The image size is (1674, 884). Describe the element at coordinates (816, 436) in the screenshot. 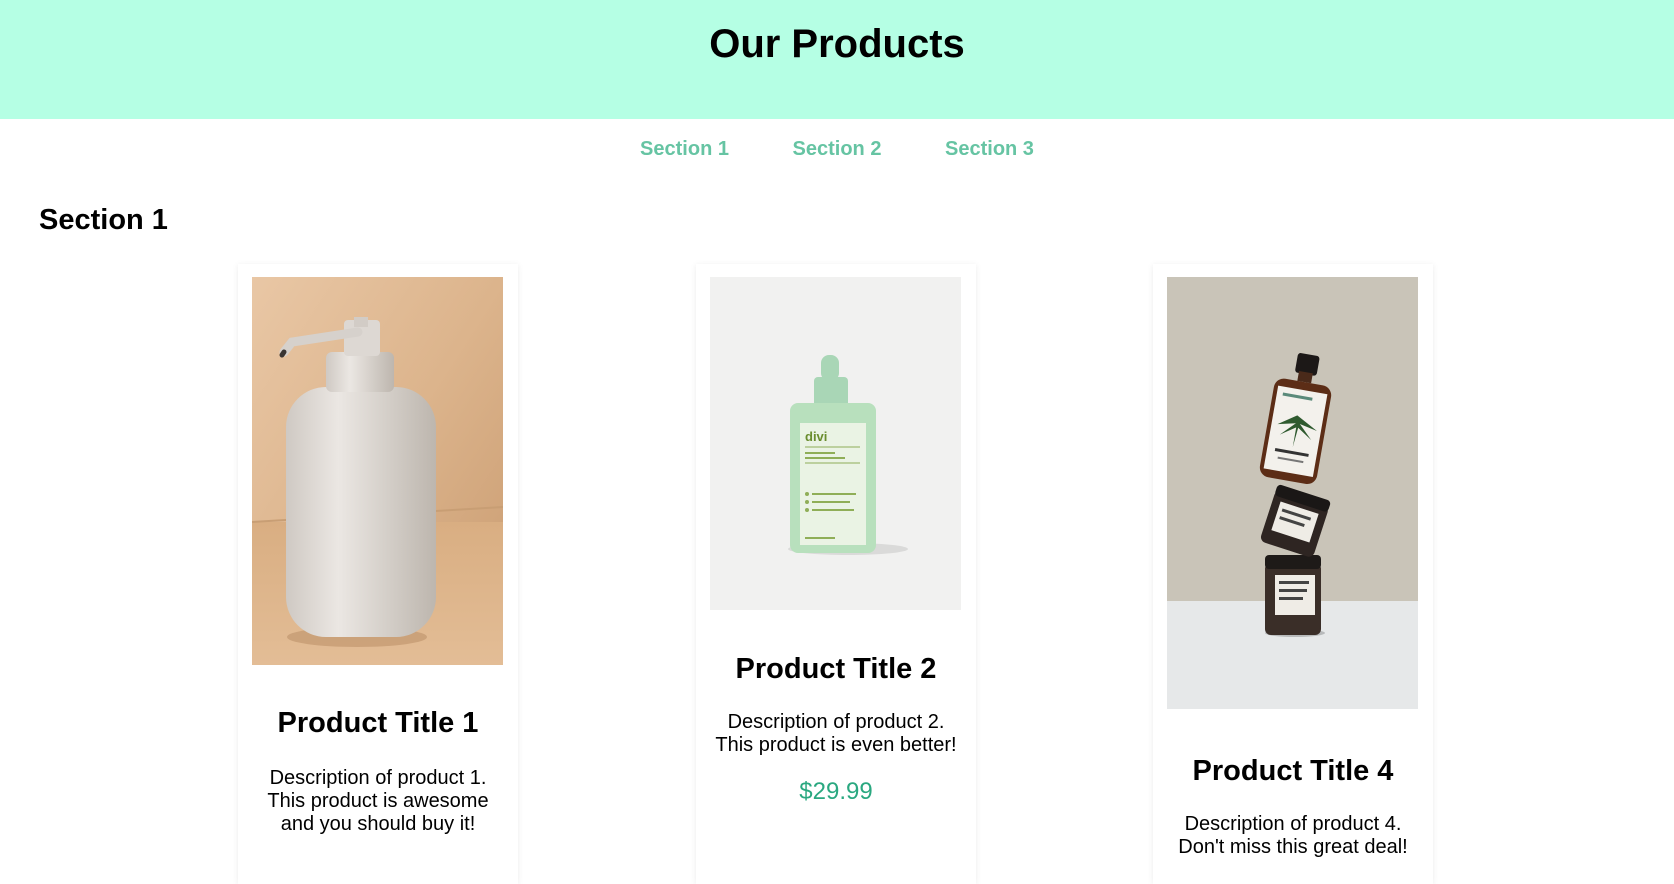

I see `bottle-brand-label: divi` at that location.